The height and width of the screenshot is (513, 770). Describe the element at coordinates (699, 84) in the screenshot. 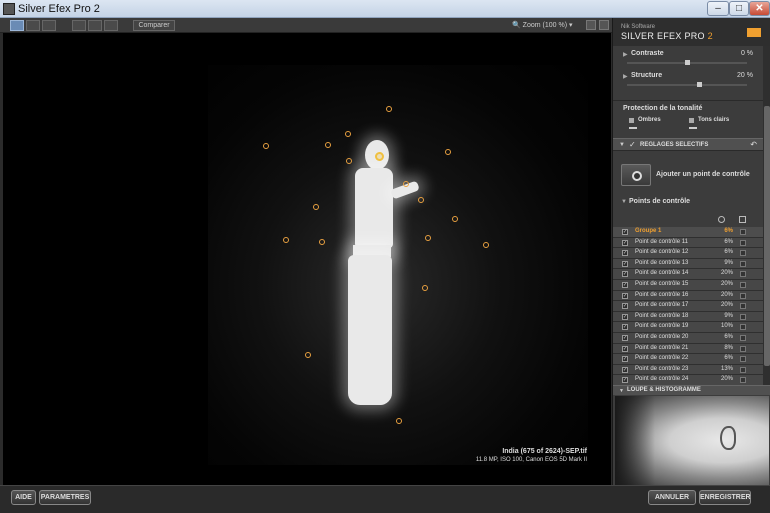

I see `structure-slider-knob` at that location.